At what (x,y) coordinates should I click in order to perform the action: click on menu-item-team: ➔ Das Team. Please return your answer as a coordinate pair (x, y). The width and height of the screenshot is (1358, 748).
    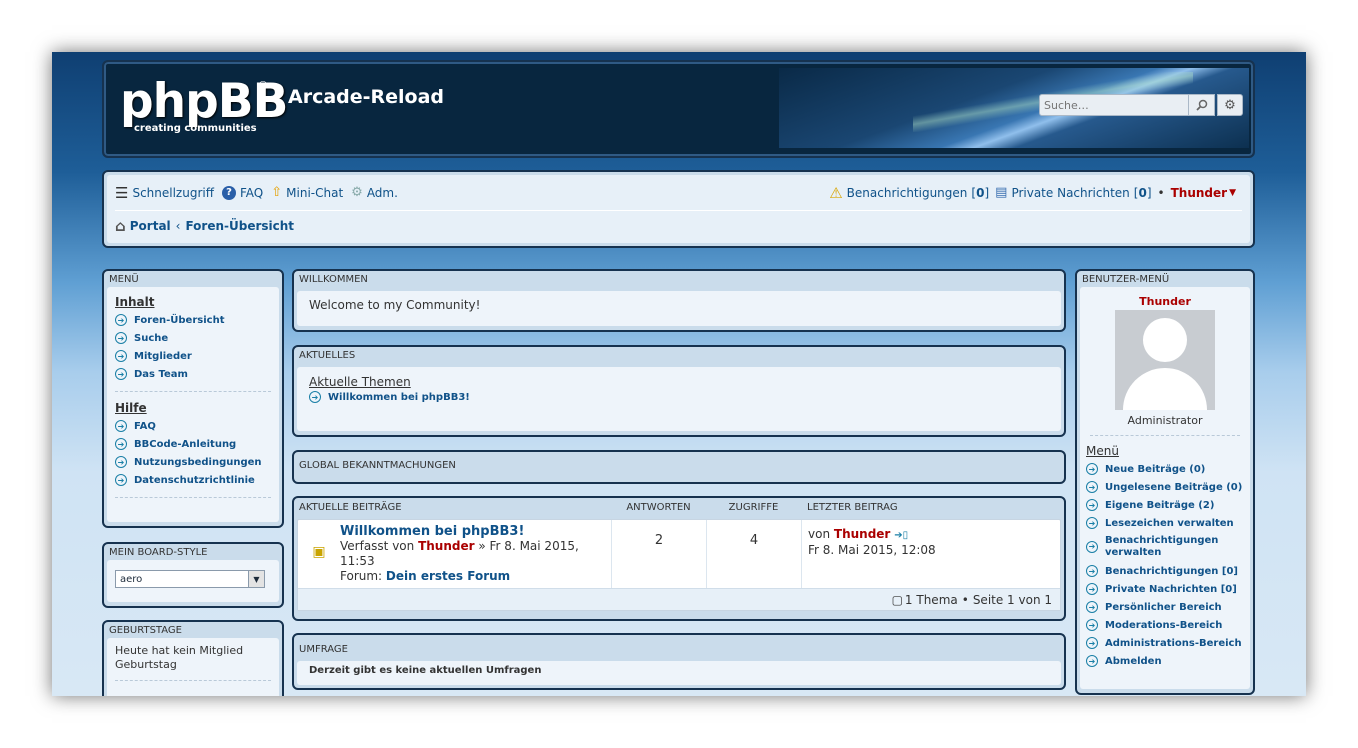
    Looking at the image, I should click on (193, 374).